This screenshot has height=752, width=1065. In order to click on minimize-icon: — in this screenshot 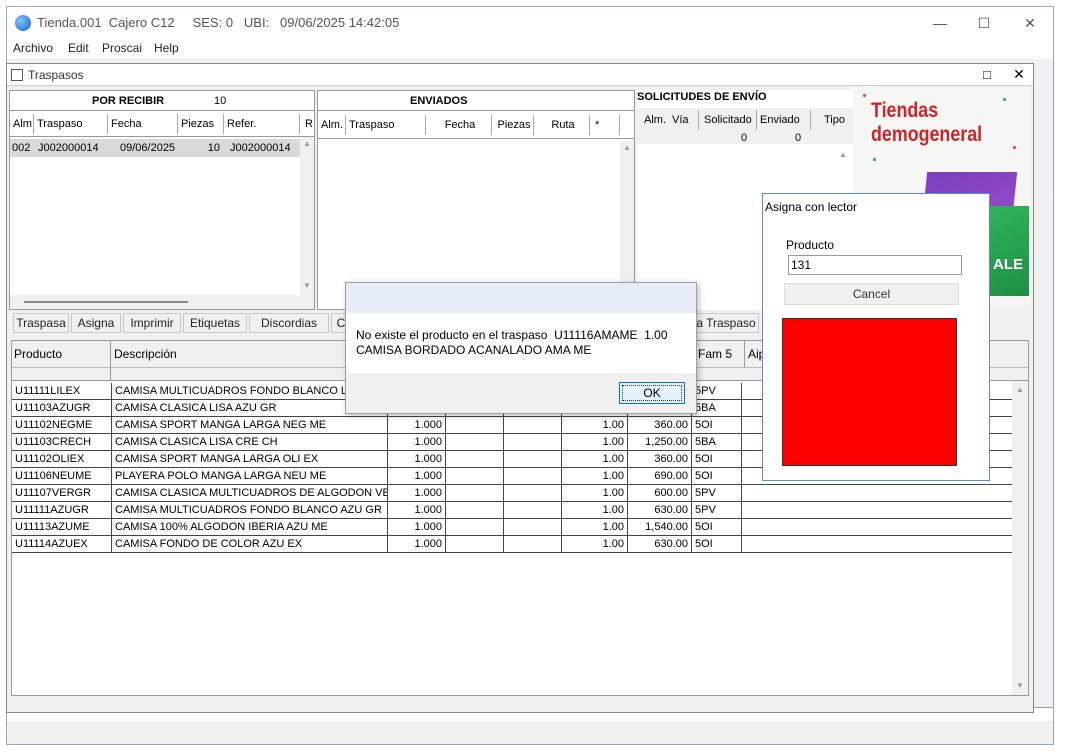, I will do `click(940, 23)`.